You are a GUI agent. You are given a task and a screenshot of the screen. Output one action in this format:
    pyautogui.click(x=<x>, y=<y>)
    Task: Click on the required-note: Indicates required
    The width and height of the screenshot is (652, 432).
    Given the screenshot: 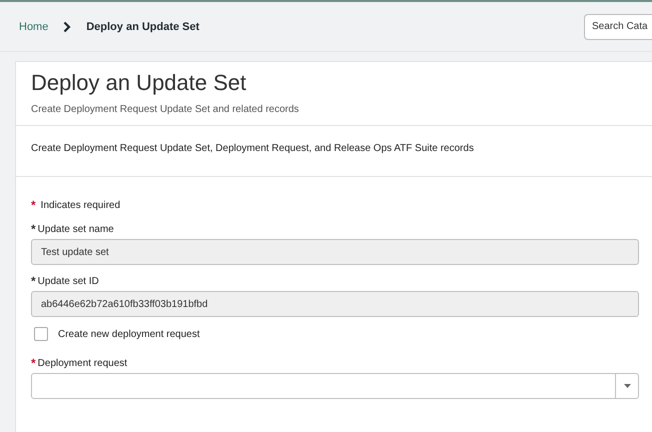 What is the action you would take?
    pyautogui.click(x=80, y=205)
    